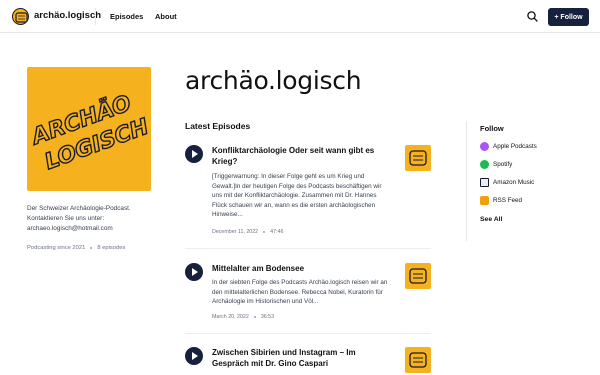 Image resolution: width=600 pixels, height=375 pixels. I want to click on episode-count: 8 episodes, so click(111, 248).